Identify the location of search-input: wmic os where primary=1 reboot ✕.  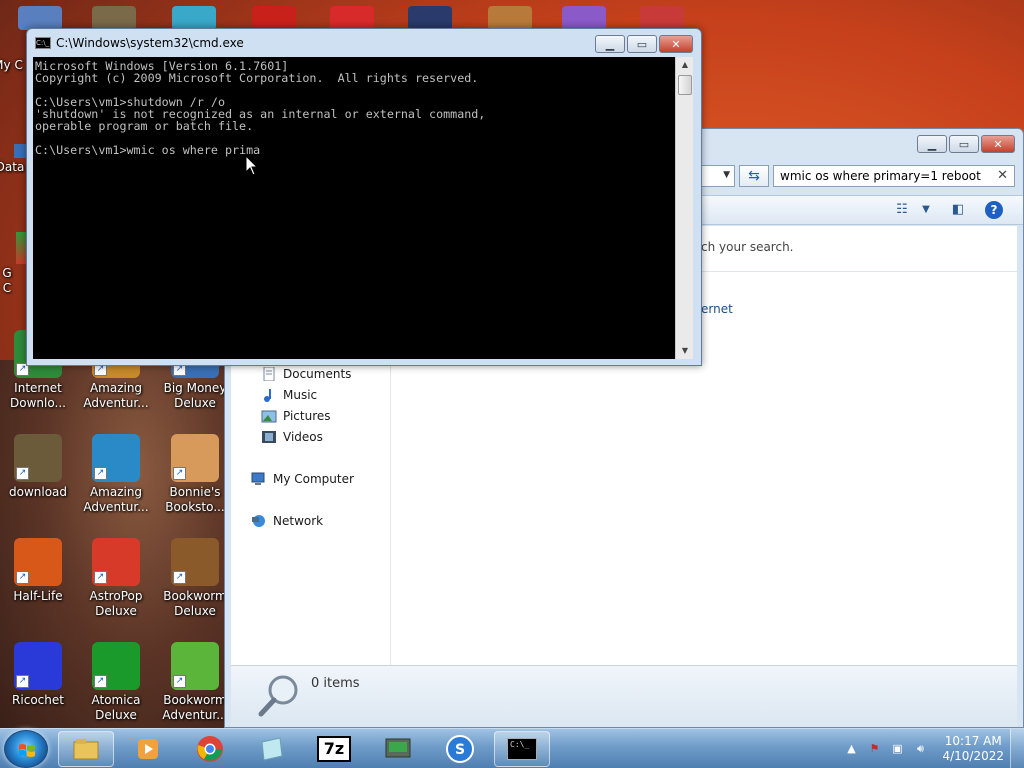
(894, 176).